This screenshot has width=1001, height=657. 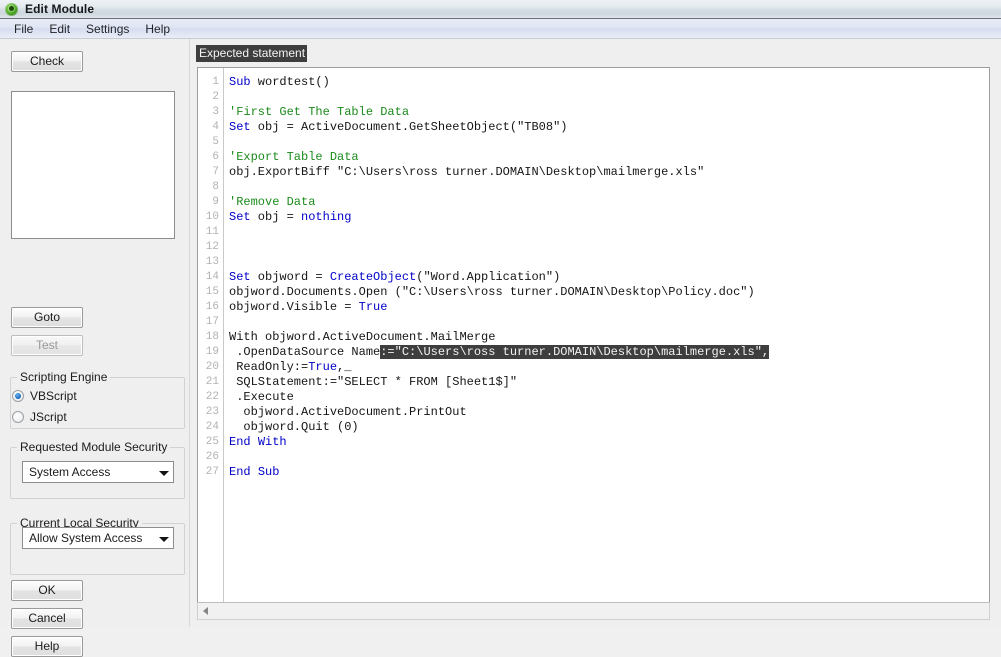 I want to click on code-token: ReadOnly:=, so click(x=269, y=367).